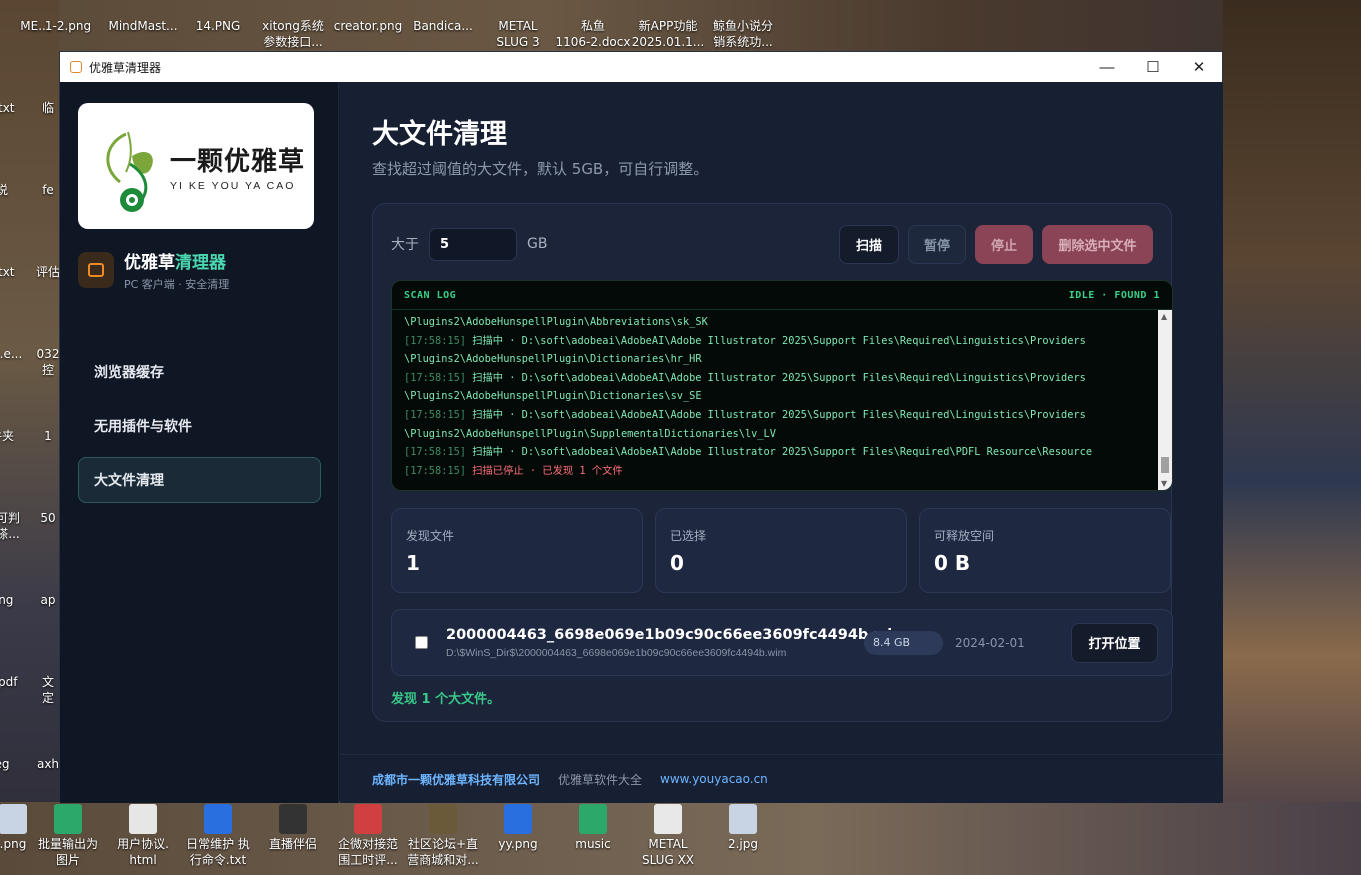  Describe the element at coordinates (16, 682) in the screenshot. I see `desktop-icon: 2.pdf` at that location.